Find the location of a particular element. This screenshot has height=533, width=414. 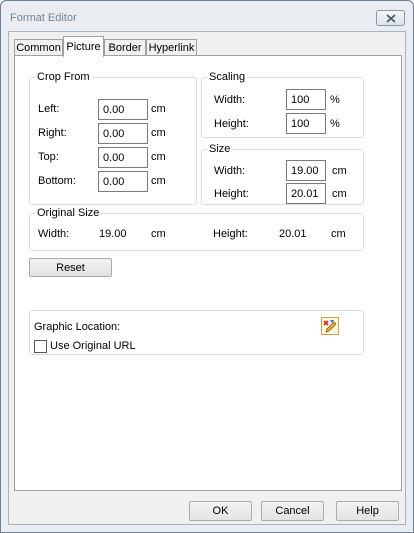

tab-common: Common is located at coordinates (38, 47).